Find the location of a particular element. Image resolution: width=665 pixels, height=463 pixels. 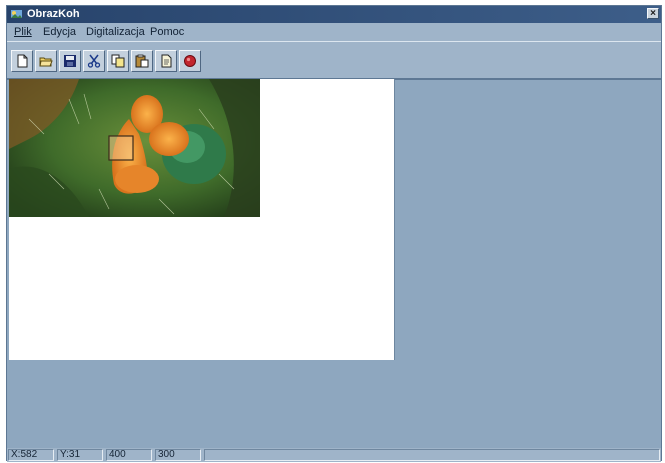

fungus-photo is located at coordinates (134, 148).